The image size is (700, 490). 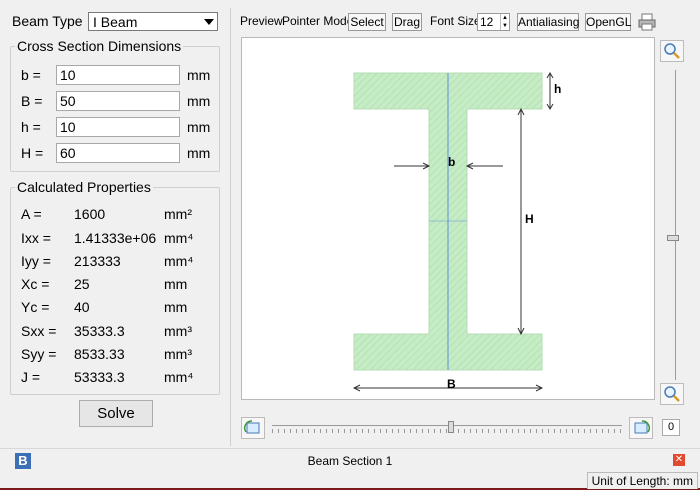 What do you see at coordinates (178, 354) in the screenshot?
I see `prop-unit-Syy: mm³` at bounding box center [178, 354].